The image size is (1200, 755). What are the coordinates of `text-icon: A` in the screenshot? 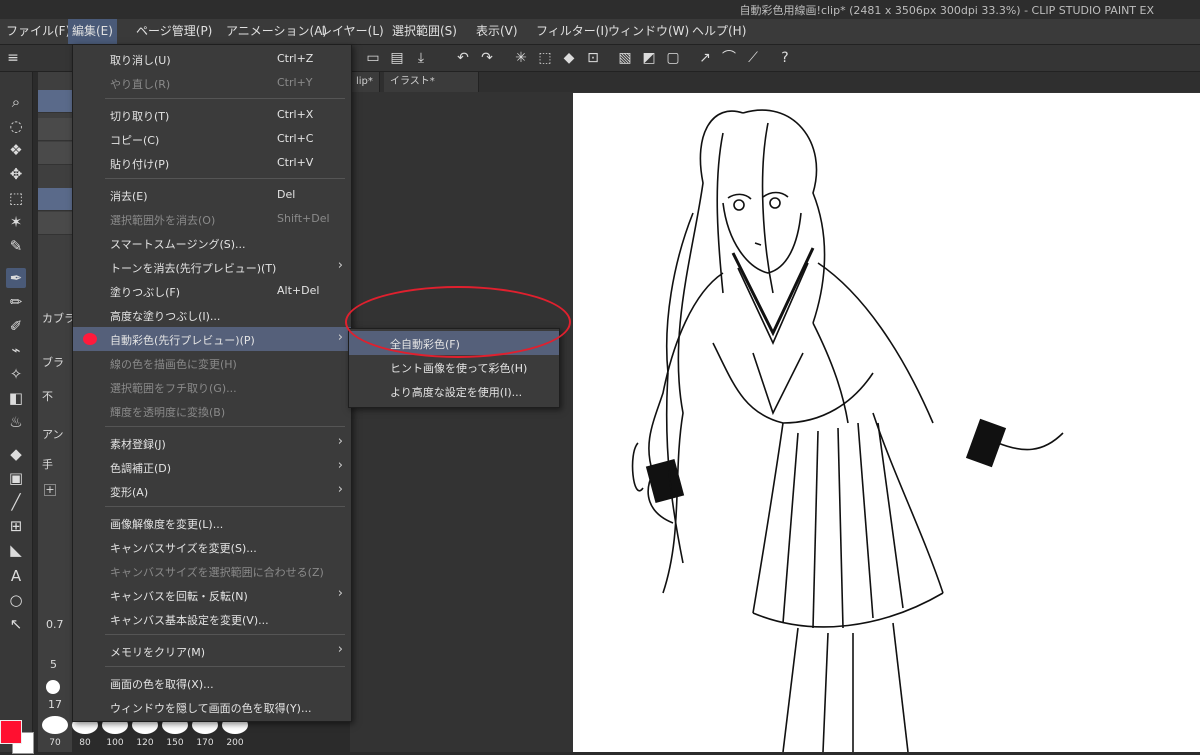 It's located at (16, 576).